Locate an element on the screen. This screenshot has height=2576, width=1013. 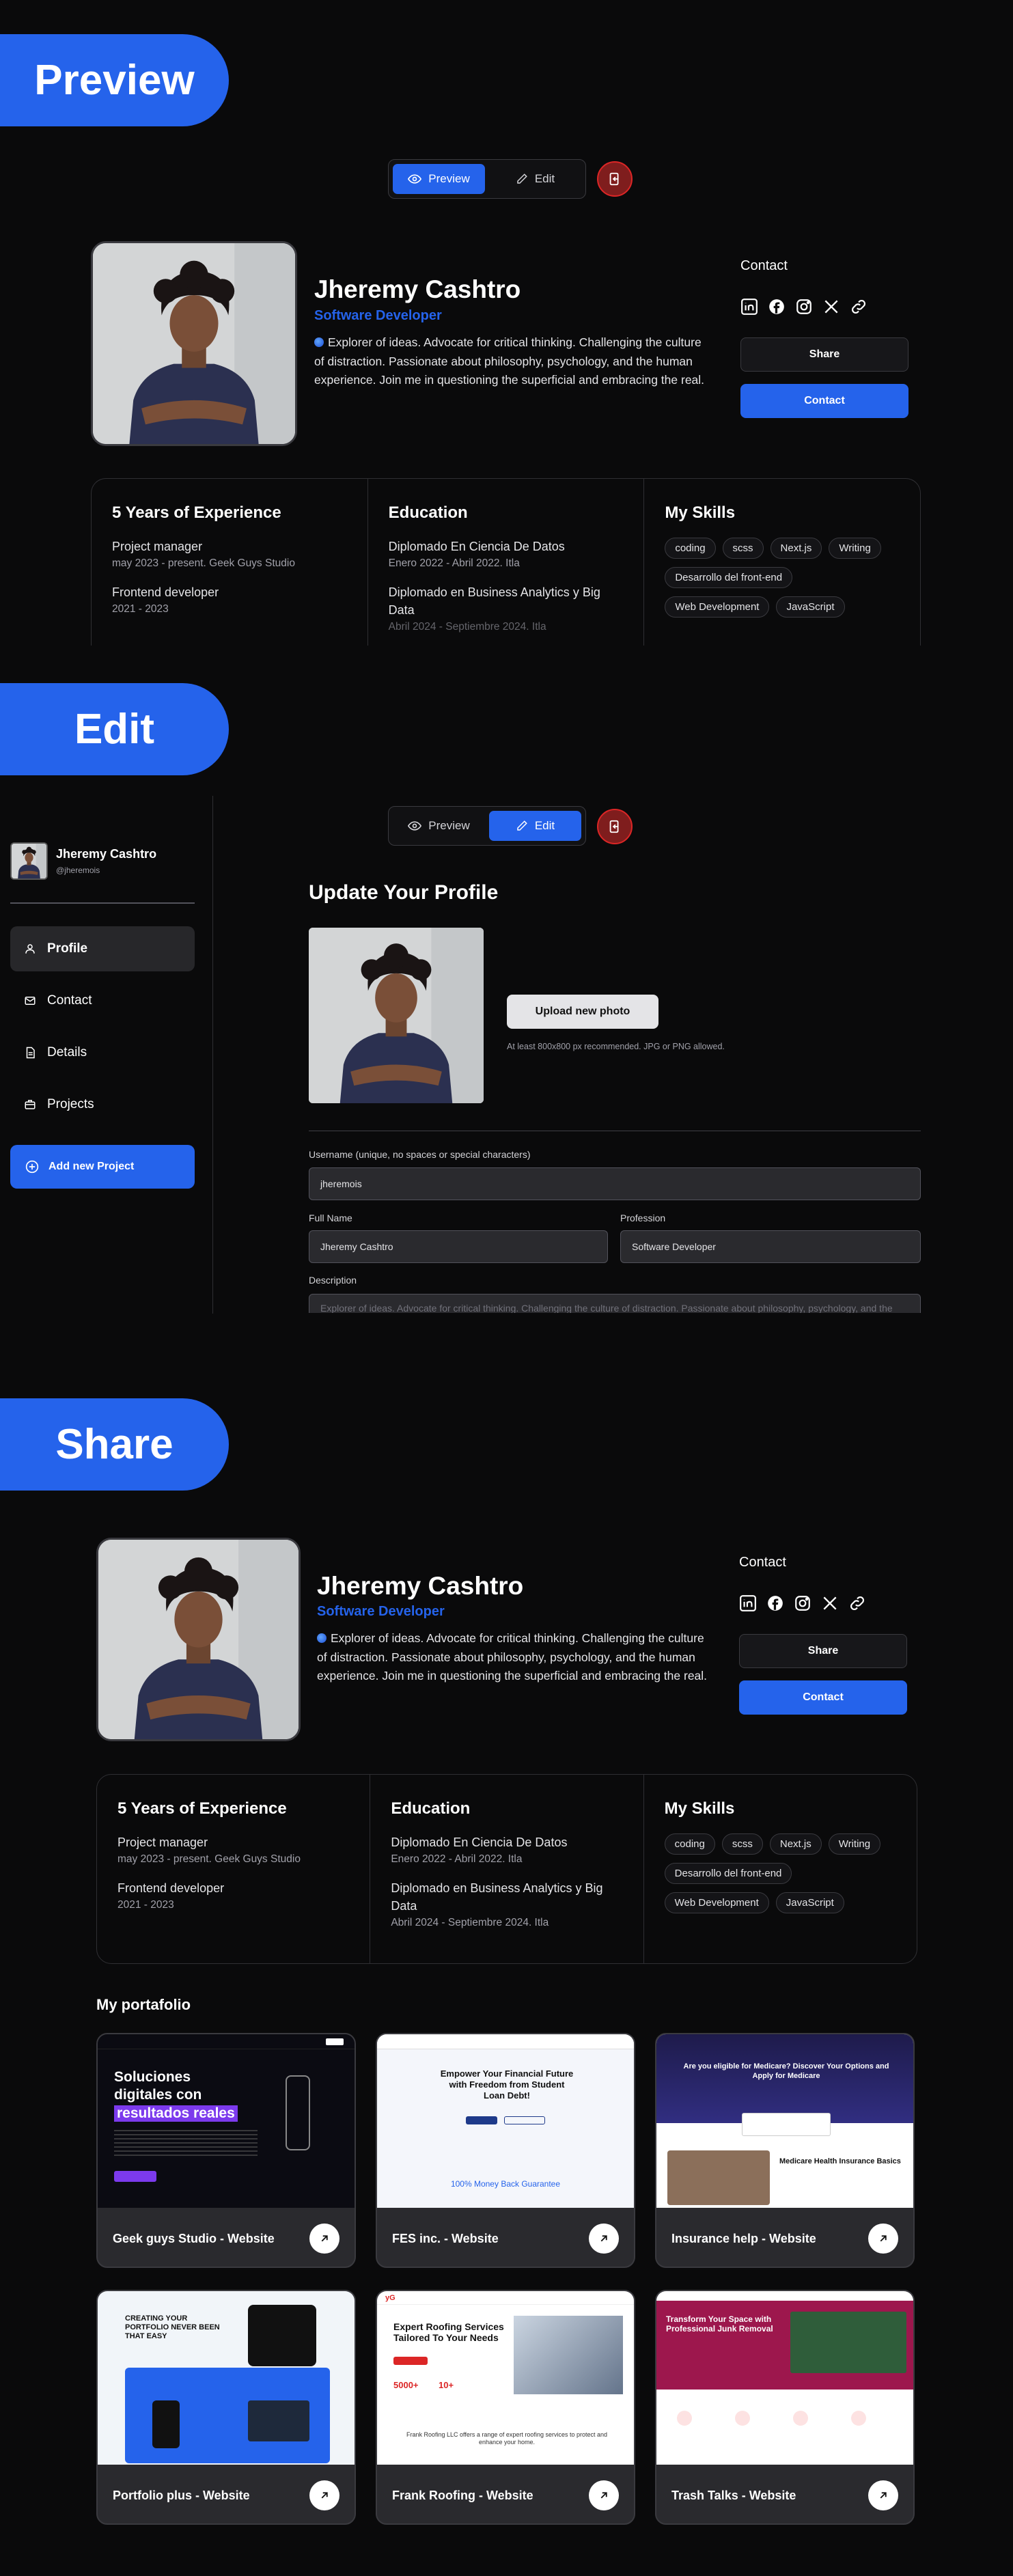
plus-circle-icon is located at coordinates (32, 1167).